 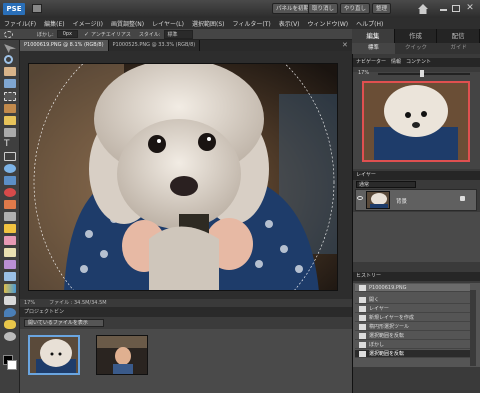 What do you see at coordinates (78, 303) in the screenshot?
I see `document-size: ファイル : 34.5M/34.5M` at bounding box center [78, 303].